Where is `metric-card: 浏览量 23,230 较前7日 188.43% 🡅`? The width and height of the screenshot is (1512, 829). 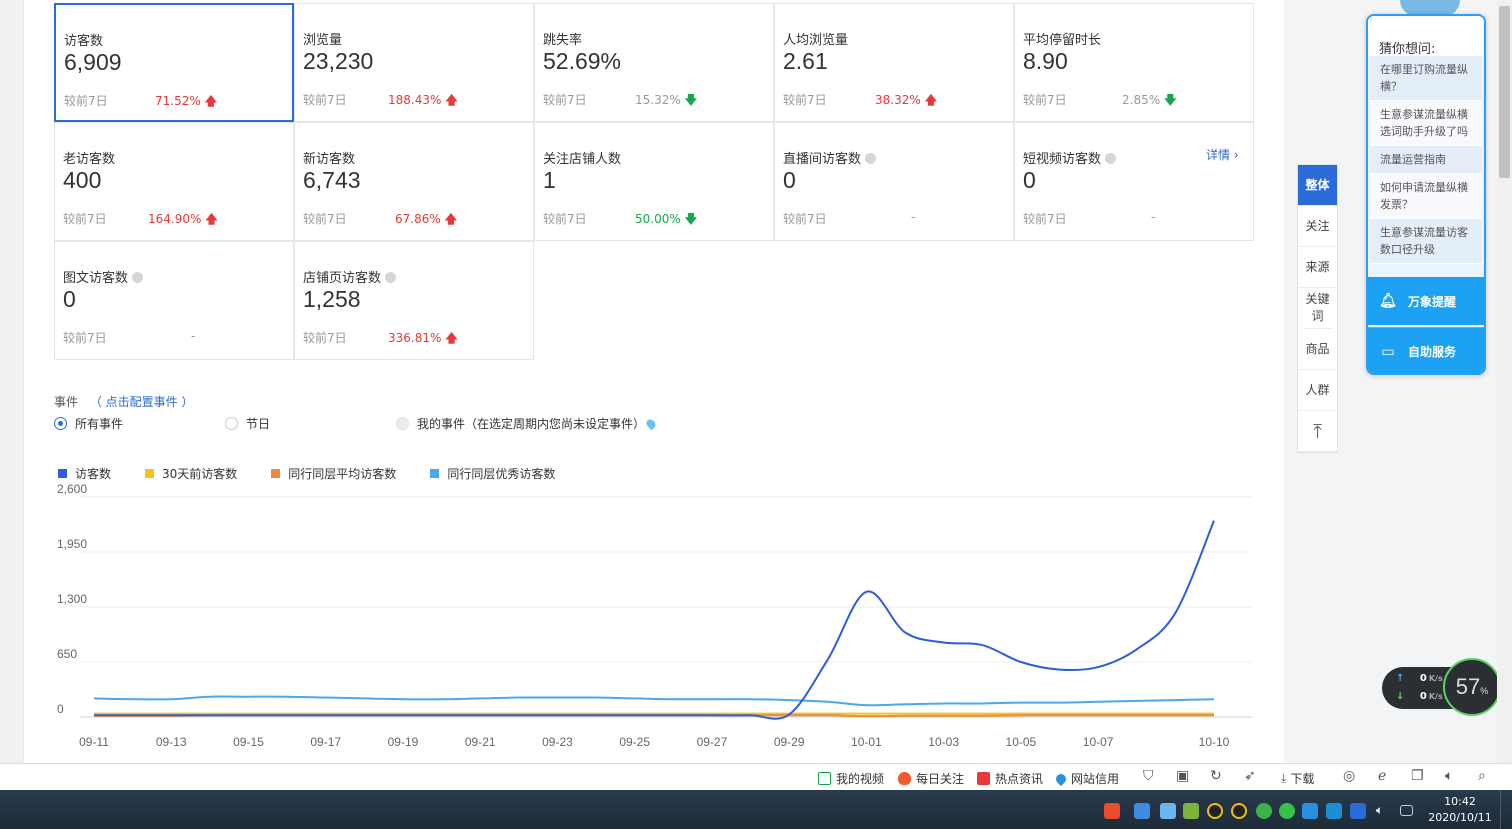
metric-card: 浏览量 23,230 较前7日 188.43% 🡅 is located at coordinates (414, 62).